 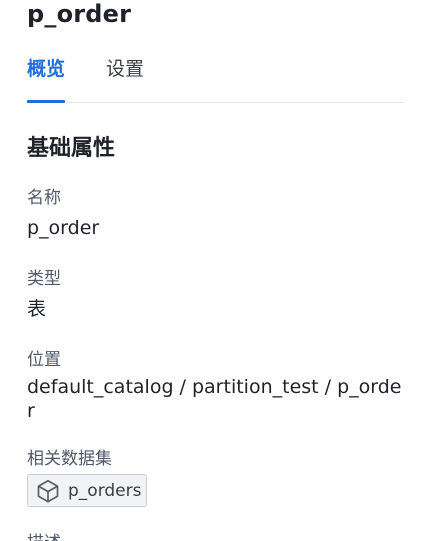 I want to click on type-value: 表, so click(x=37, y=309).